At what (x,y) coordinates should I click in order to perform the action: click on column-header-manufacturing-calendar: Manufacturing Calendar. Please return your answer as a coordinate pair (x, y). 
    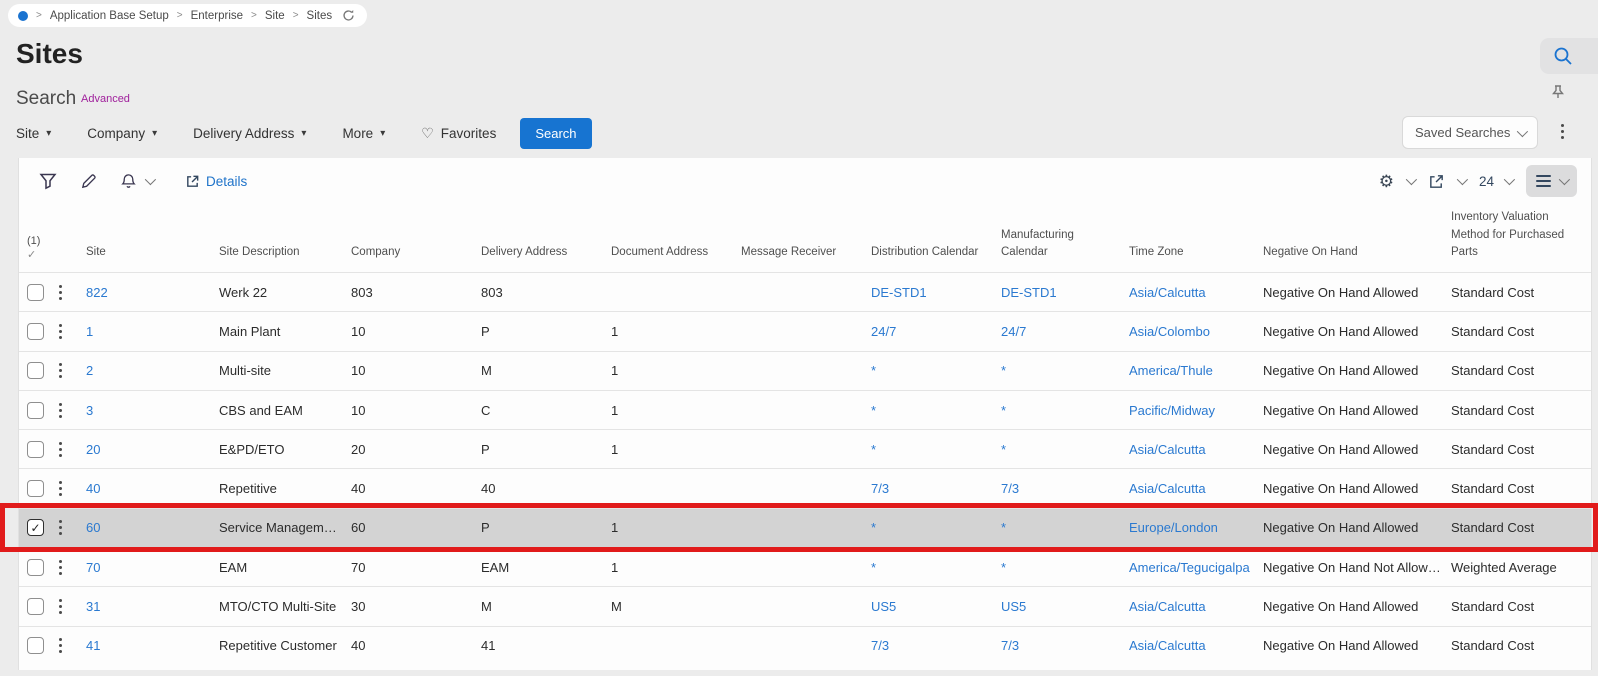
    Looking at the image, I should click on (1065, 244).